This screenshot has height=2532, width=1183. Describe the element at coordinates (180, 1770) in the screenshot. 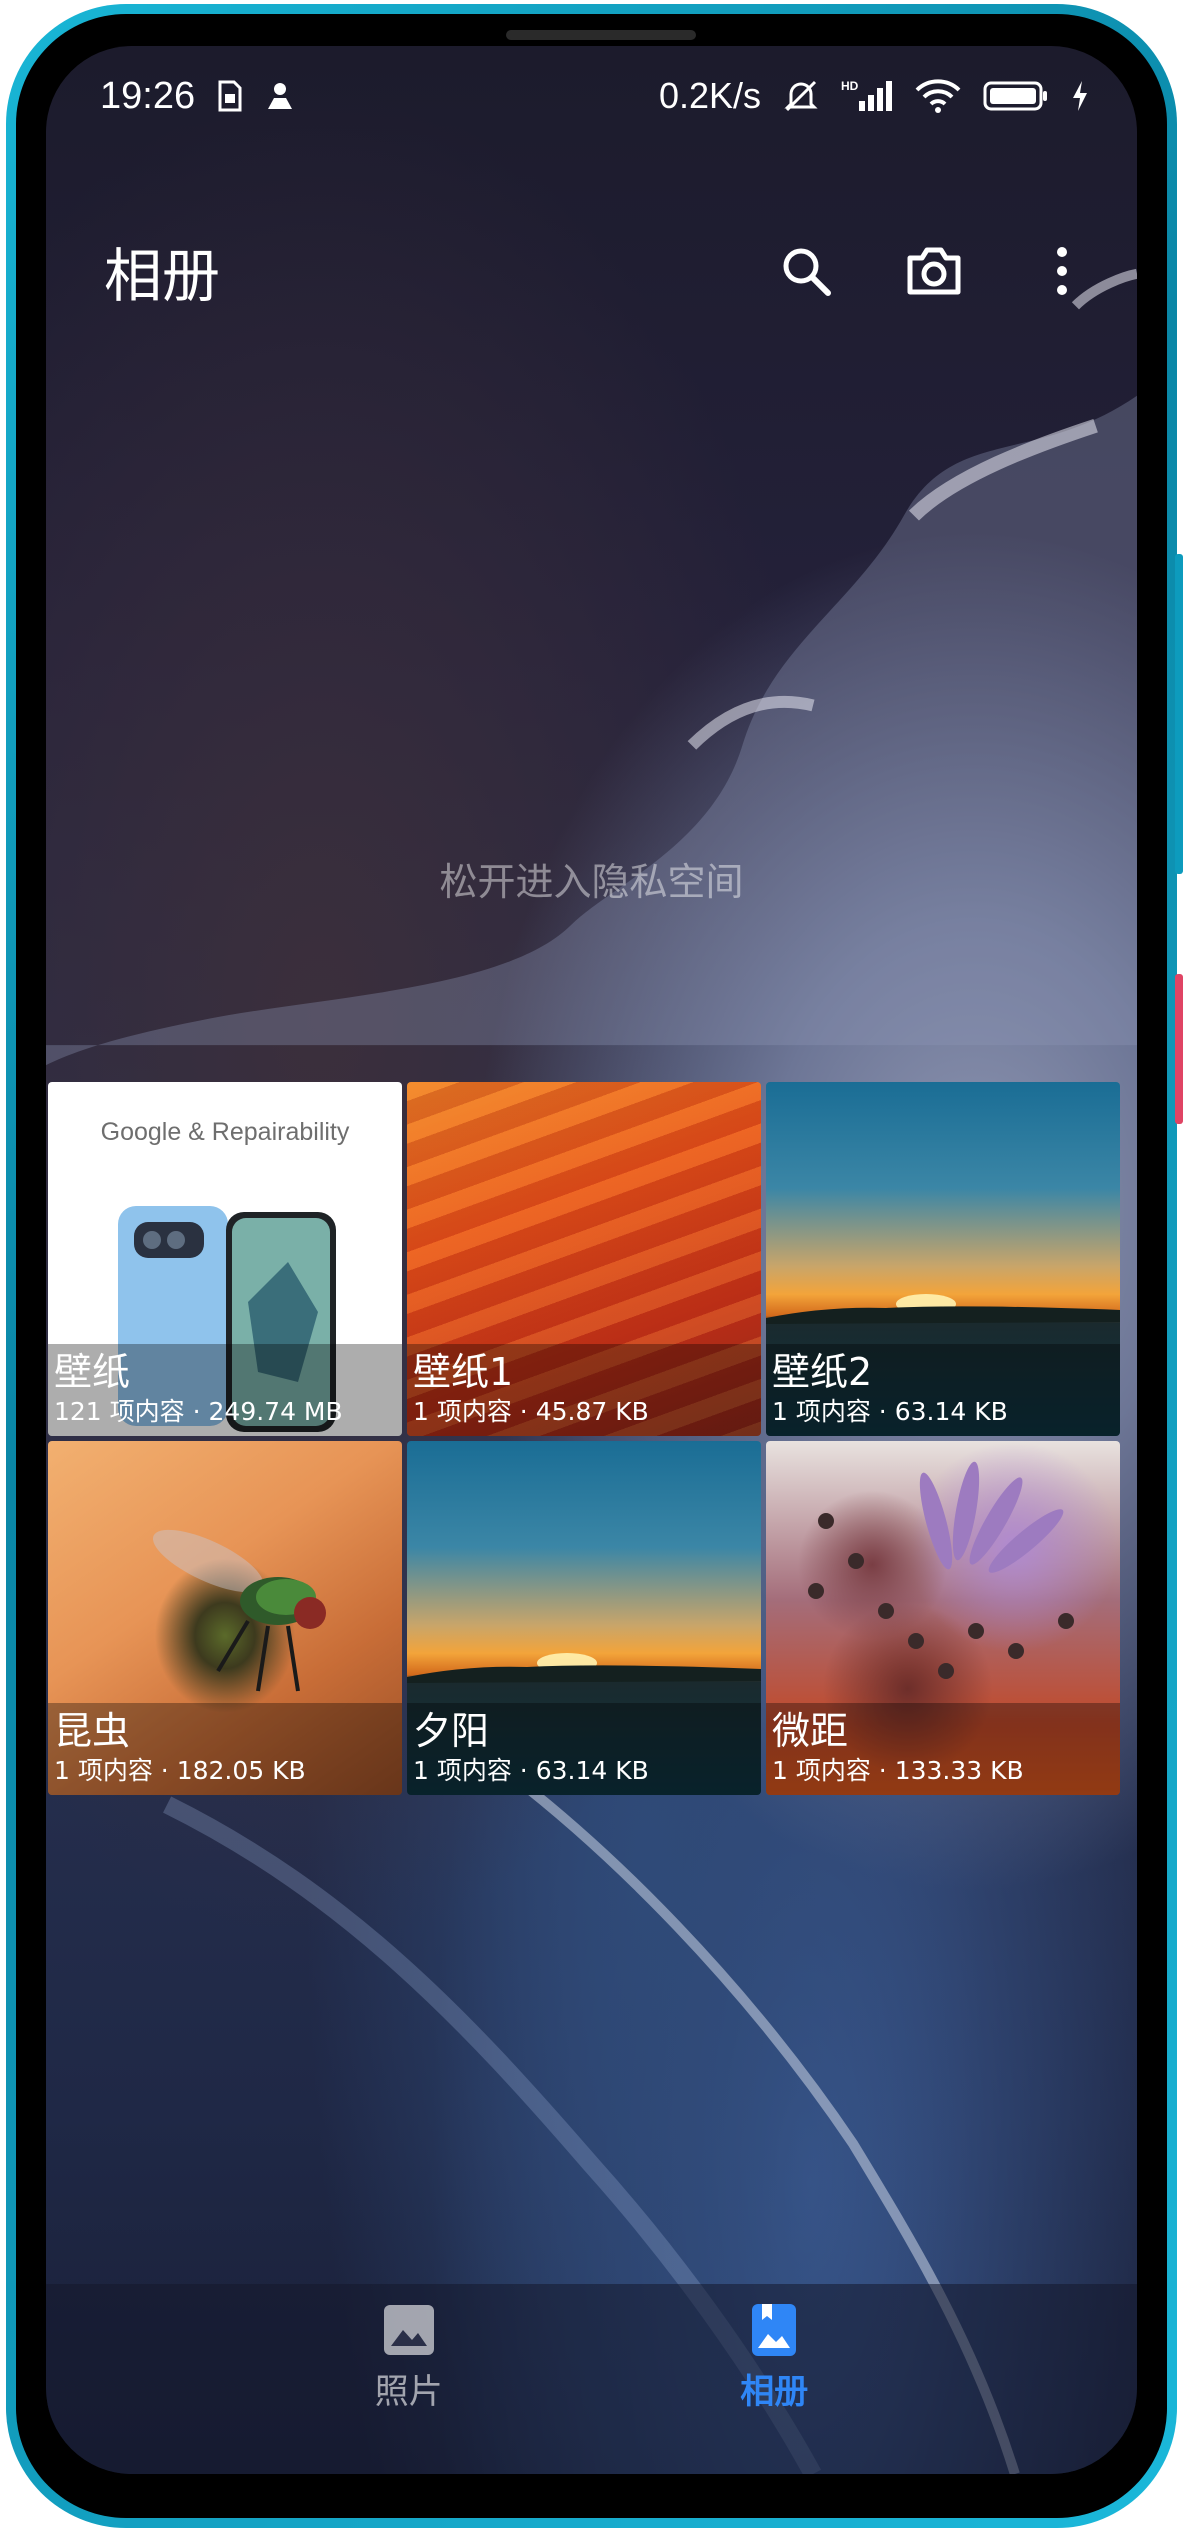

I see `album-meta: 1 项内容 · 182.05 KB` at that location.